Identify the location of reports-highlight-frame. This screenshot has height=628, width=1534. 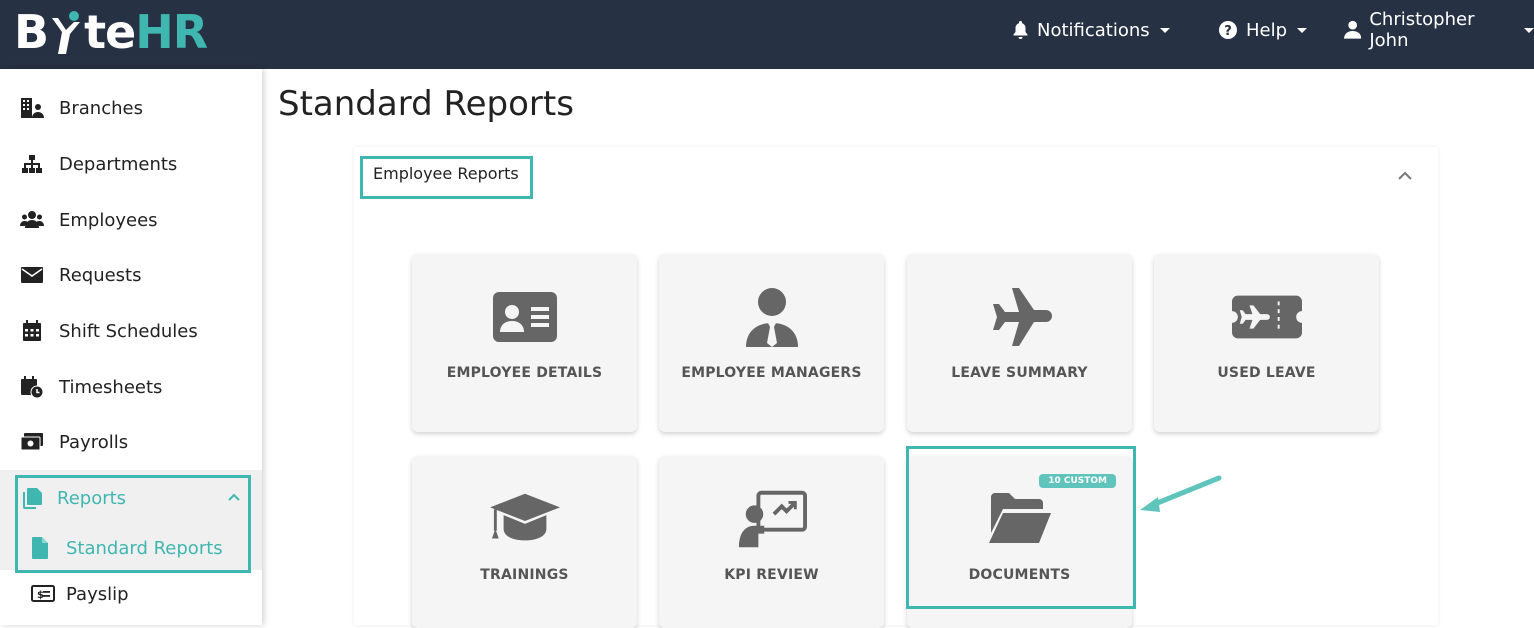
(133, 524).